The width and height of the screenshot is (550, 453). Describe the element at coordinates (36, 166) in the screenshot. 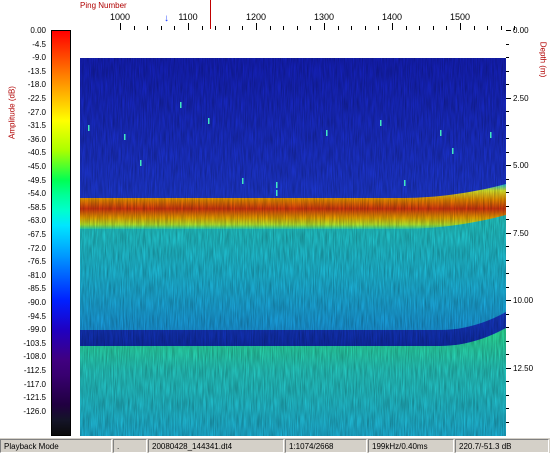

I see `amplitude-tick-label: -45.0` at that location.